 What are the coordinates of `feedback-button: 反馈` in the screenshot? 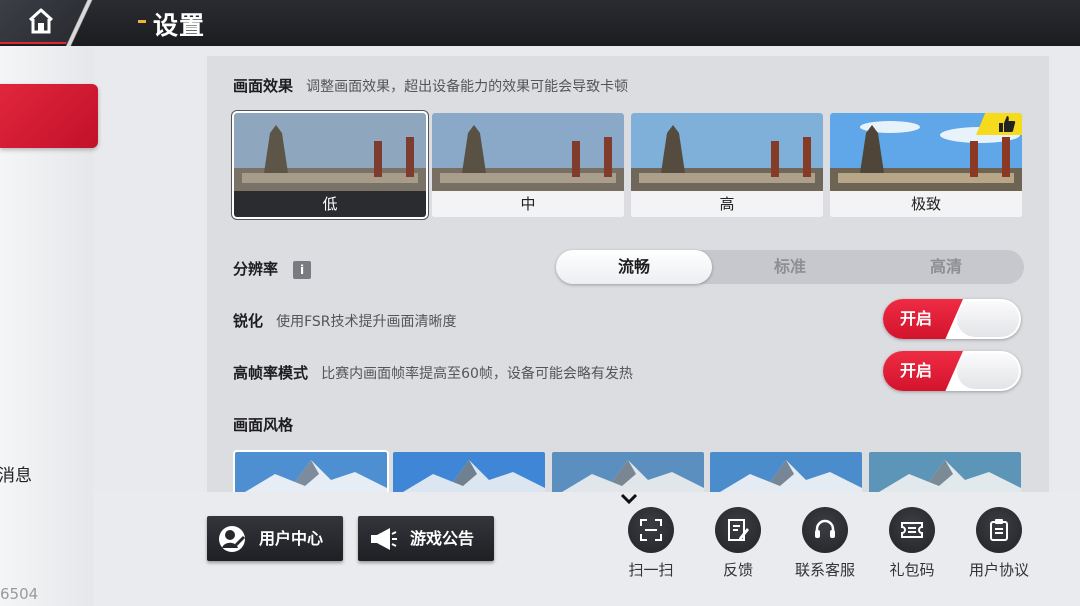 It's located at (738, 543).